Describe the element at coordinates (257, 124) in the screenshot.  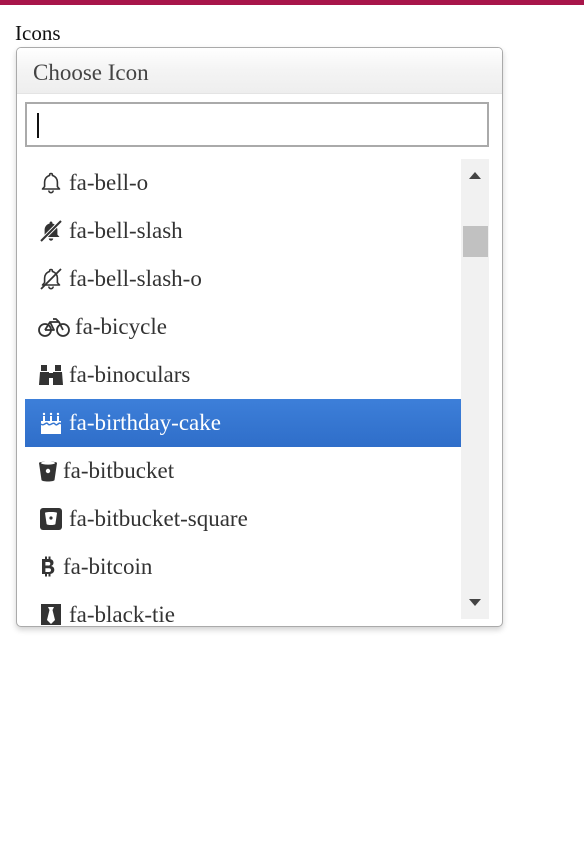
I see `search-input` at that location.